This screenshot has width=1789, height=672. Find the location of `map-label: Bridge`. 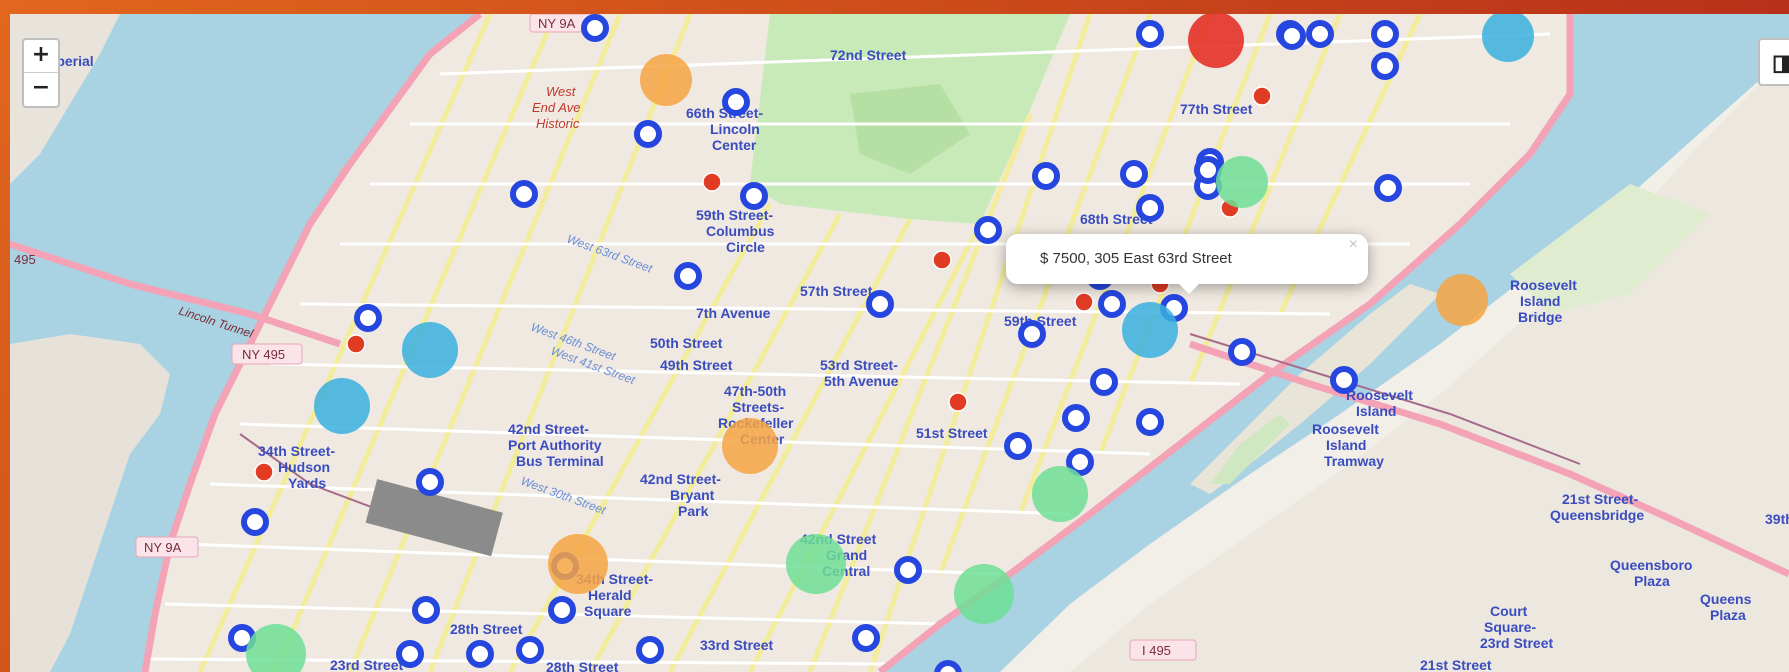

map-label: Bridge is located at coordinates (1540, 317).